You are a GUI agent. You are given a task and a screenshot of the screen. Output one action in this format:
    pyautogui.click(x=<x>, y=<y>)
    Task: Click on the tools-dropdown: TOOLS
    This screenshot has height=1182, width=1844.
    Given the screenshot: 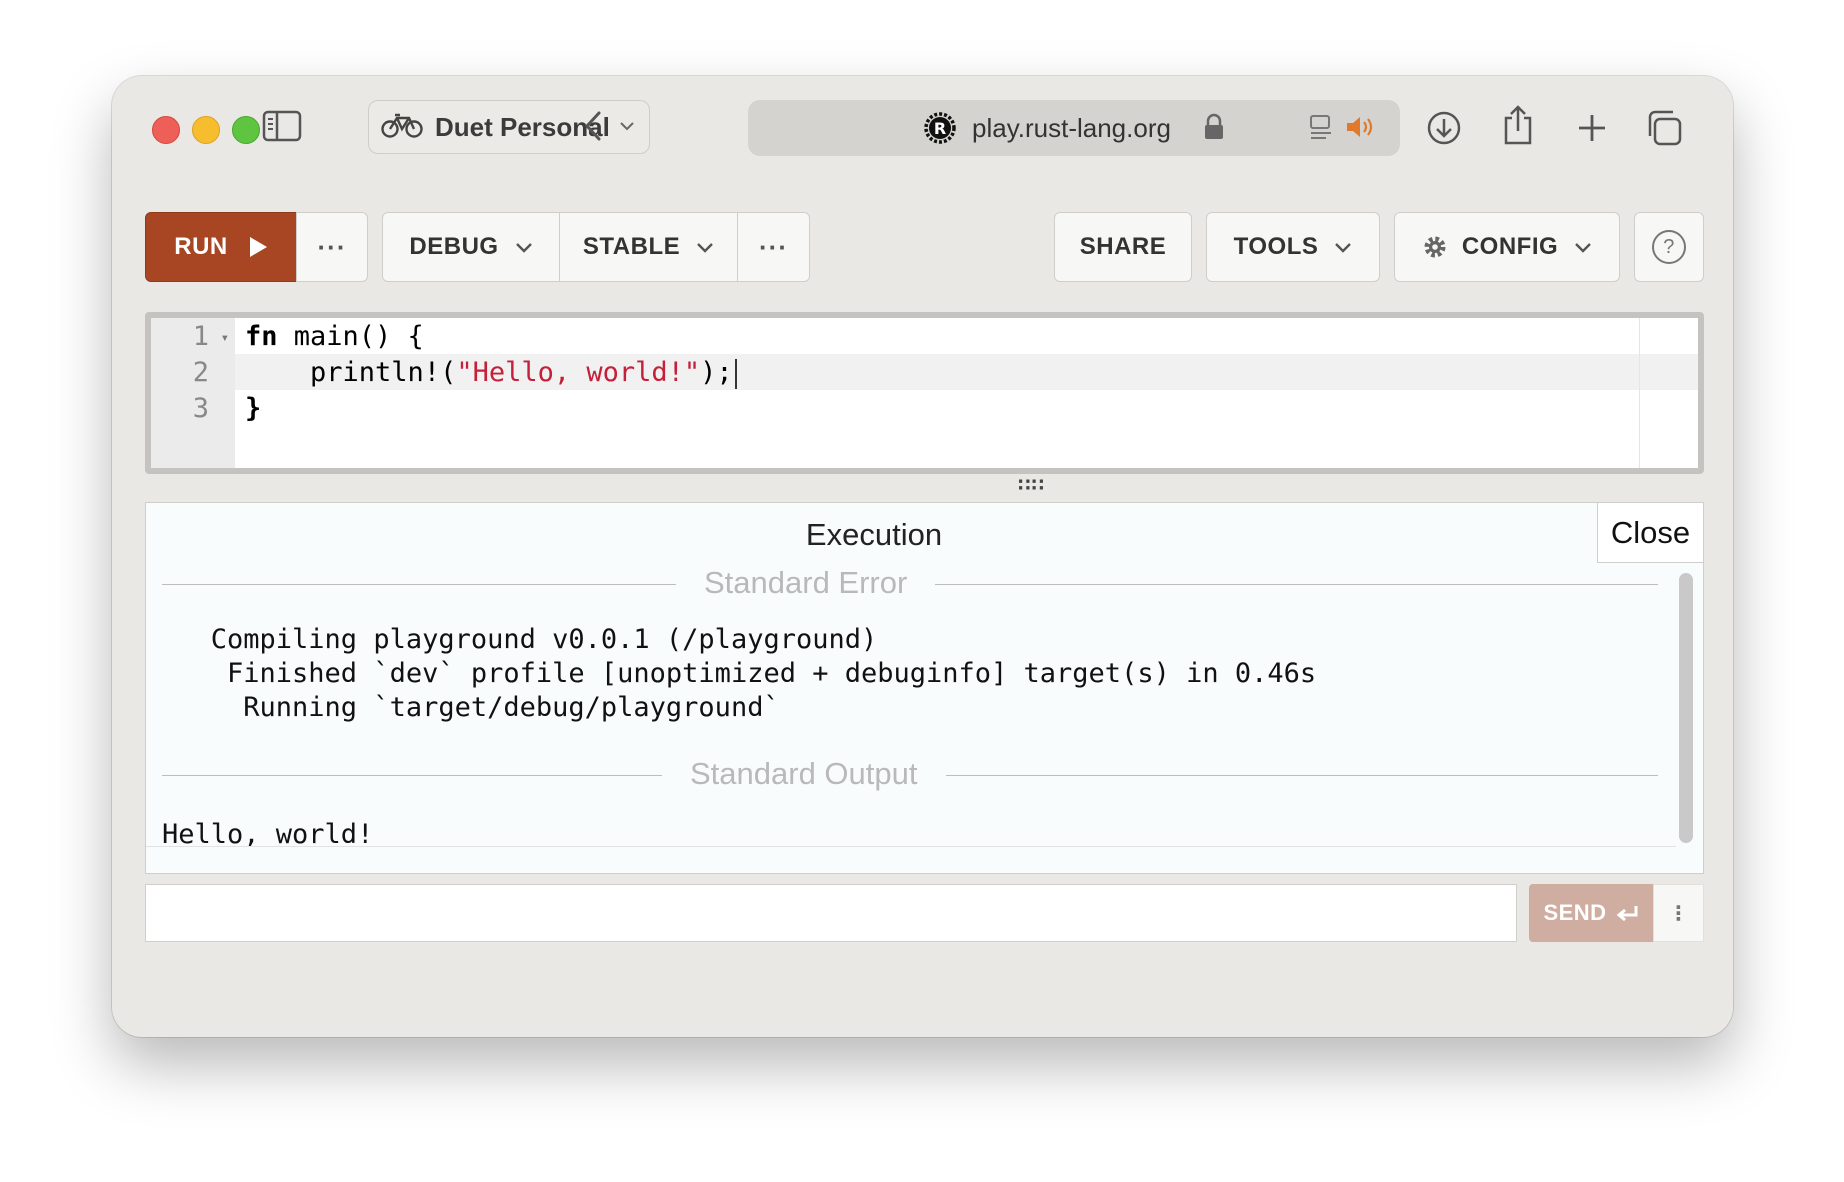 What is the action you would take?
    pyautogui.click(x=1293, y=247)
    